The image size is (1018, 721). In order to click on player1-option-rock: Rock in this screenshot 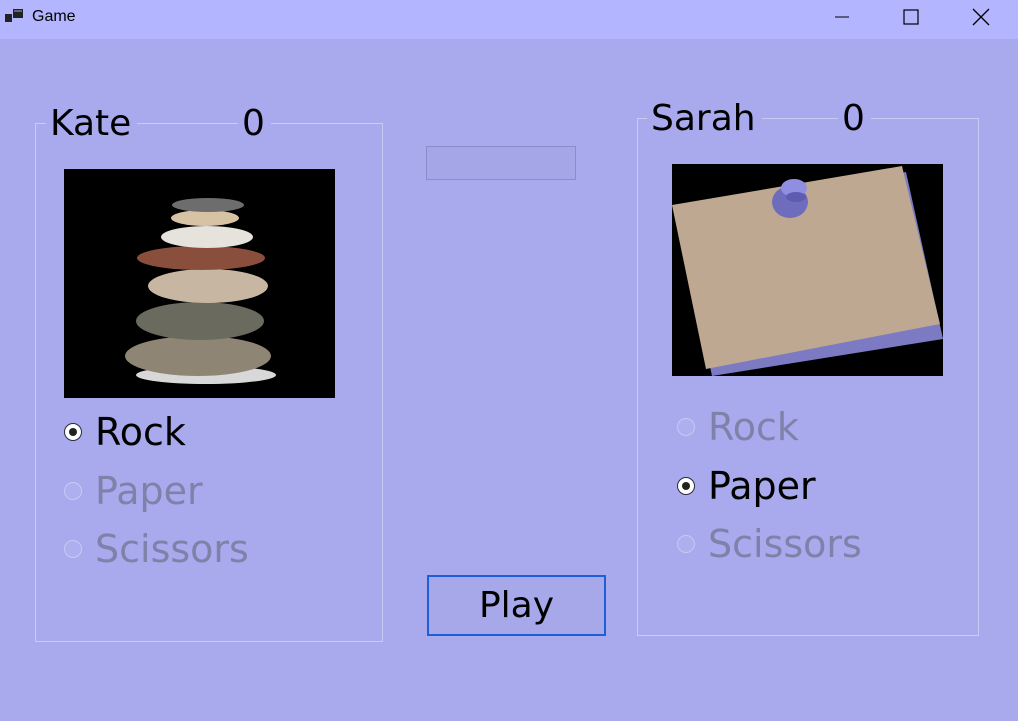, I will do `click(164, 434)`.